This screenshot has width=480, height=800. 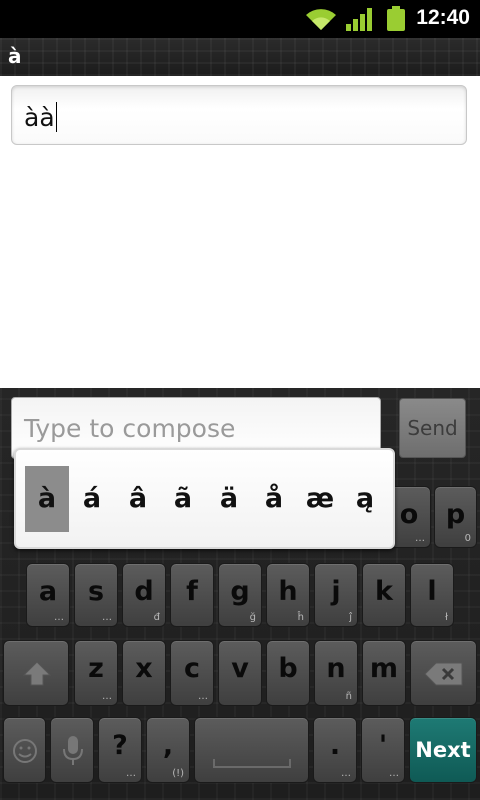 What do you see at coordinates (120, 745) in the screenshot?
I see `key-label: ?` at bounding box center [120, 745].